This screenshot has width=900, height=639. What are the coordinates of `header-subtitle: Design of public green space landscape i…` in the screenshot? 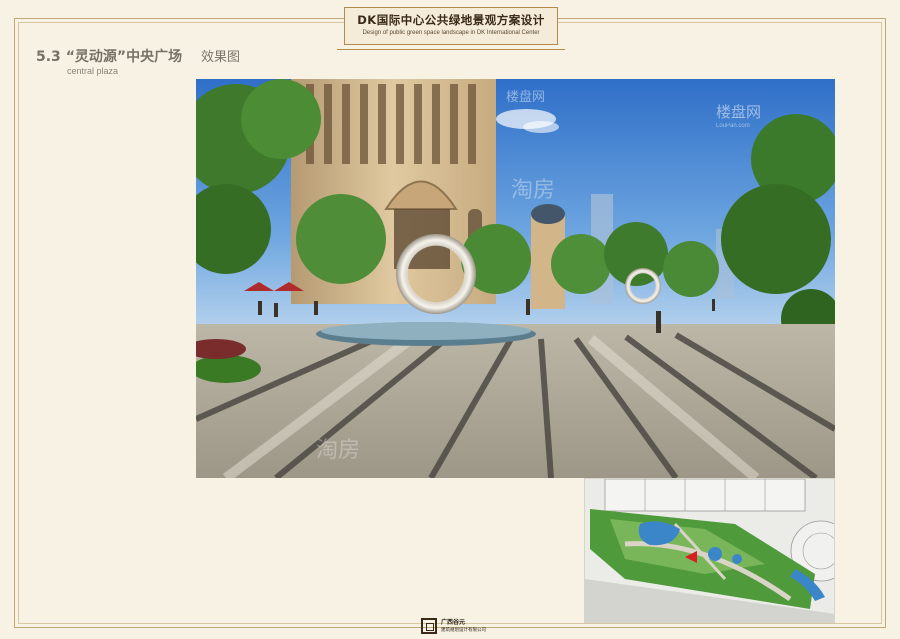 It's located at (451, 33).